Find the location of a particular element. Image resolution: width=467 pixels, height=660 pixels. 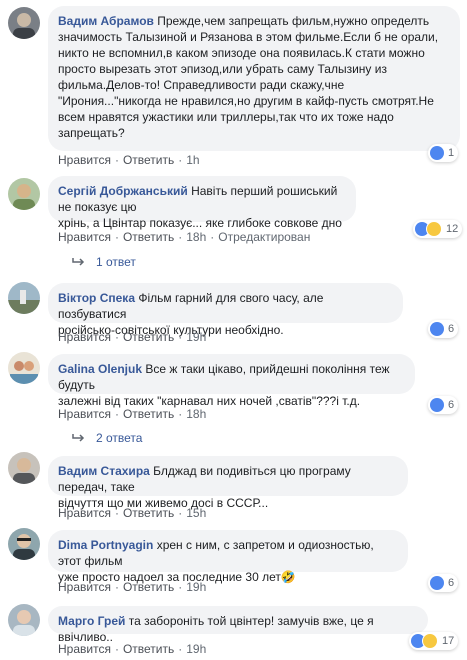

reaction-count: 1 is located at coordinates (443, 153).